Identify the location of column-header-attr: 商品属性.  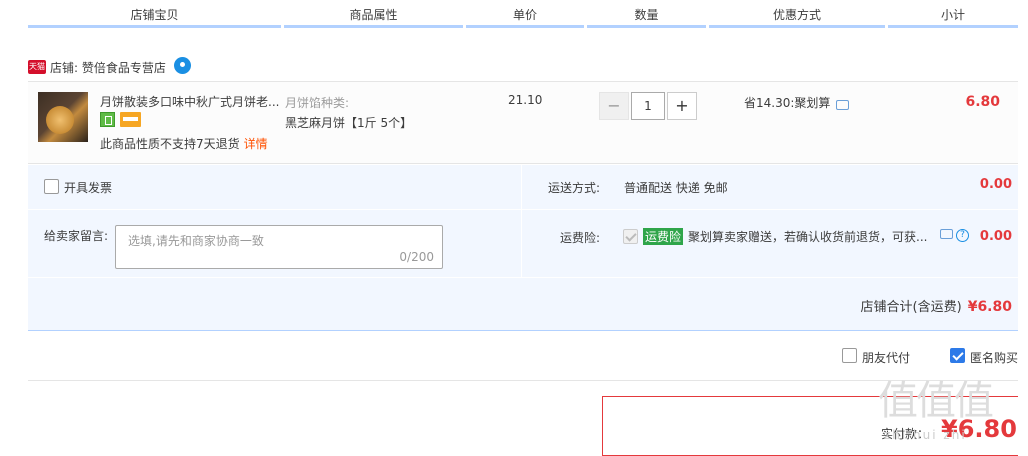
(373, 14).